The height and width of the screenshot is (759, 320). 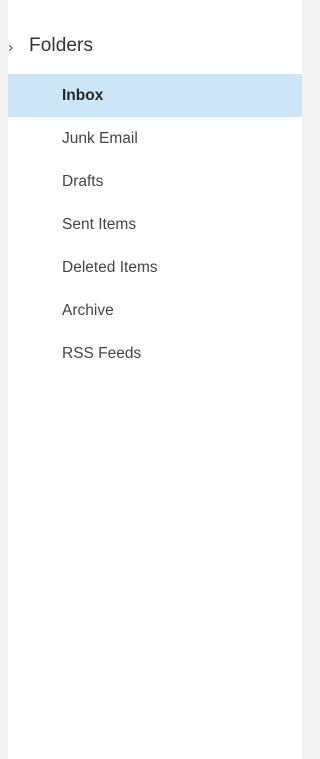 I want to click on folder-item-drafts: Drafts, so click(x=155, y=181).